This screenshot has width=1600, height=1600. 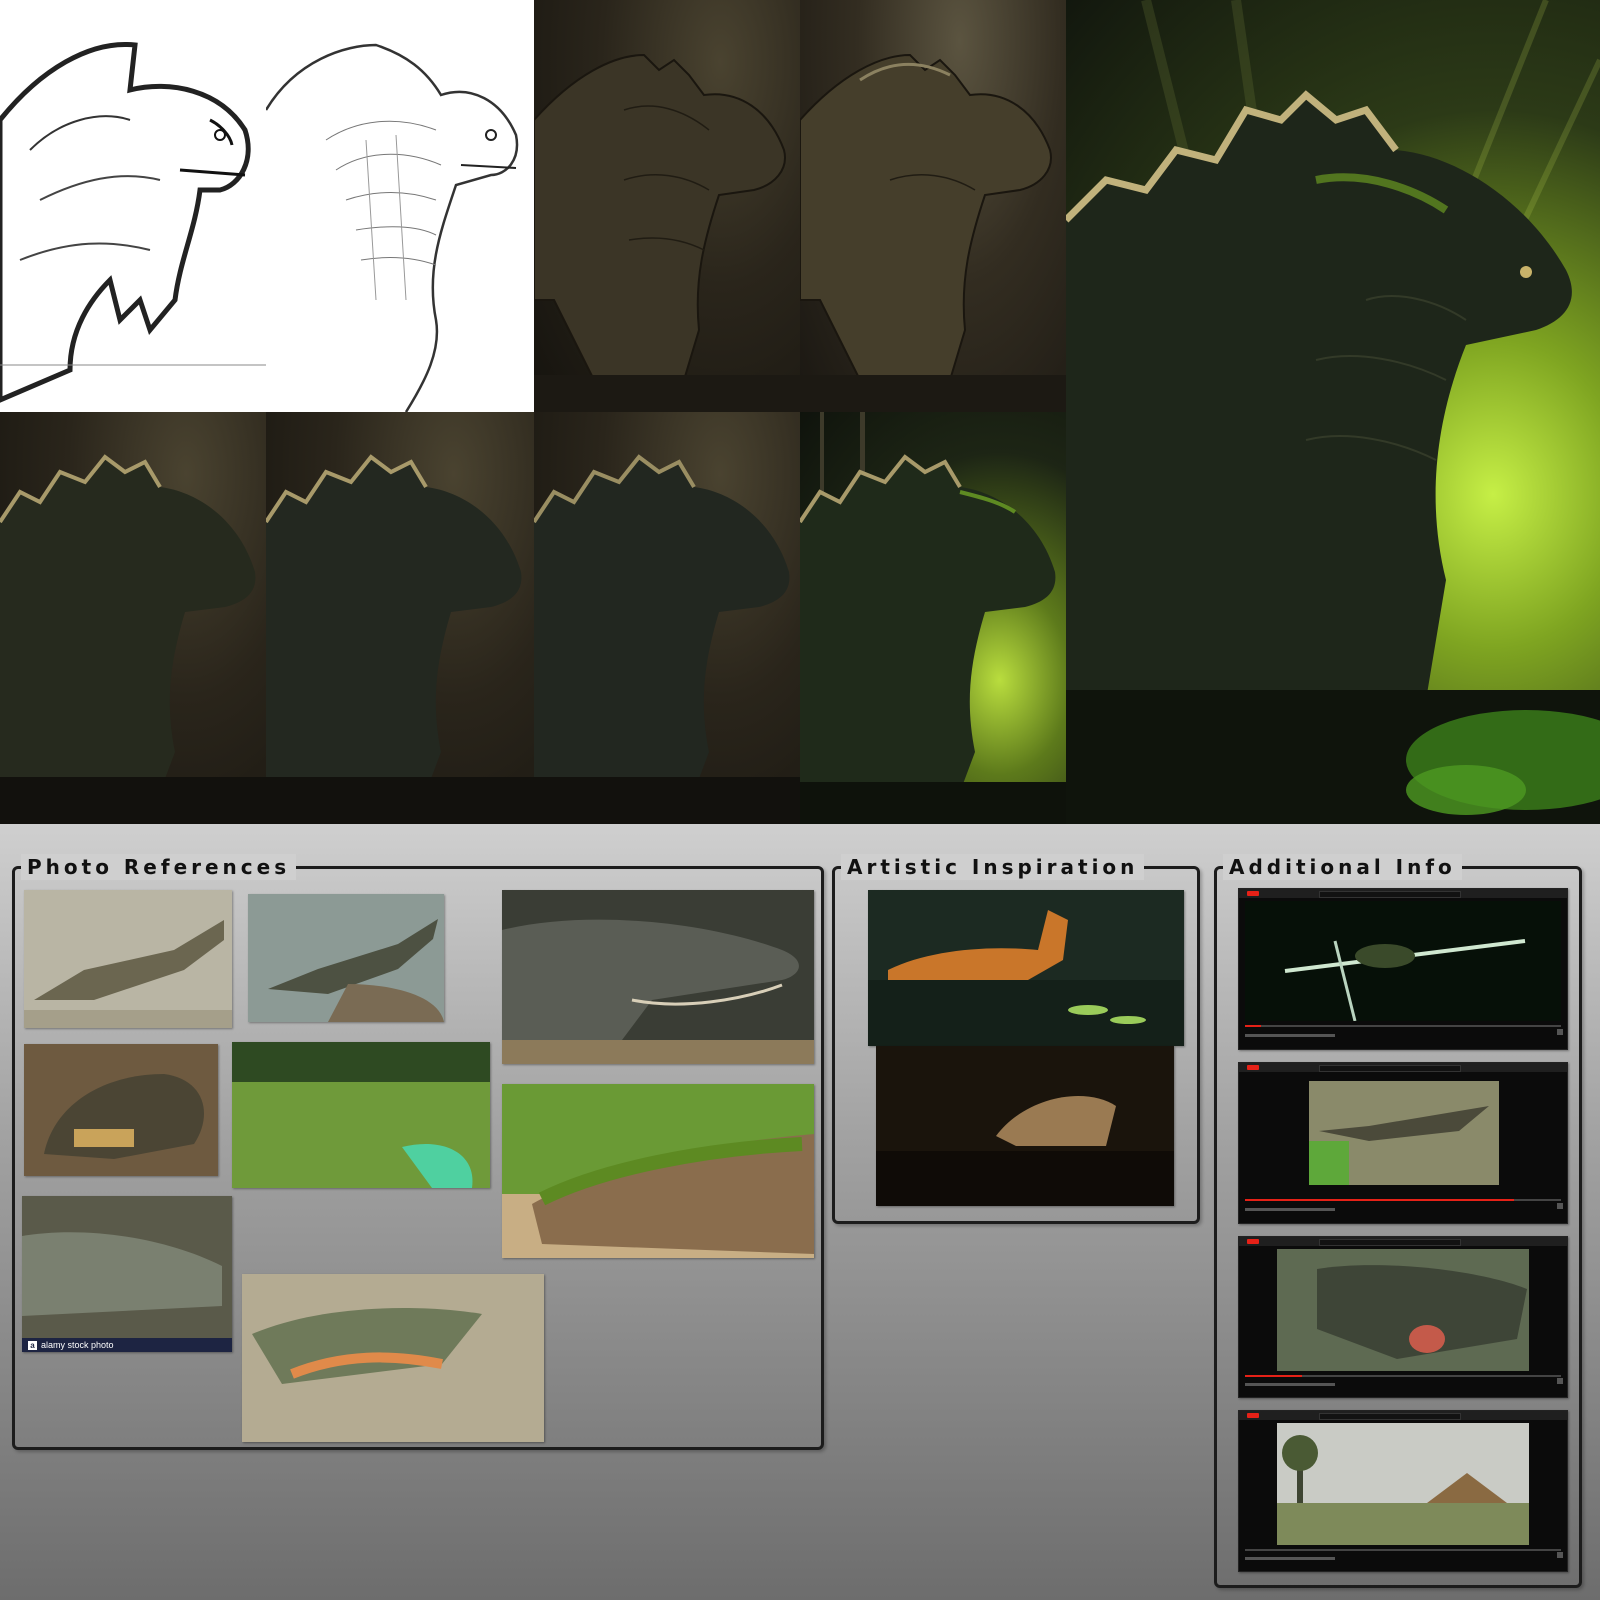 I want to click on color-glow-creature, so click(x=933, y=618).